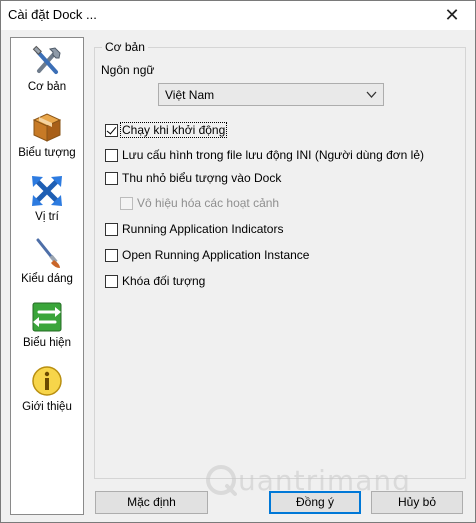  What do you see at coordinates (216, 255) in the screenshot?
I see `option-label: Open Running Application Instance` at bounding box center [216, 255].